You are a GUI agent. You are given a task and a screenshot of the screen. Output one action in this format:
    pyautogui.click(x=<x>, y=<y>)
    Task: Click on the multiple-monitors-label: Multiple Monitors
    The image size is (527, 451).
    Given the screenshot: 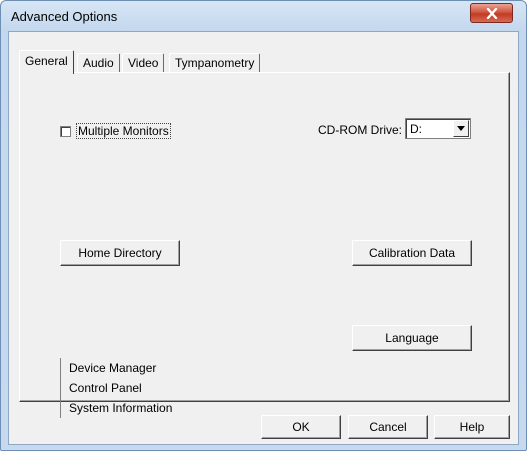 What is the action you would take?
    pyautogui.click(x=123, y=131)
    